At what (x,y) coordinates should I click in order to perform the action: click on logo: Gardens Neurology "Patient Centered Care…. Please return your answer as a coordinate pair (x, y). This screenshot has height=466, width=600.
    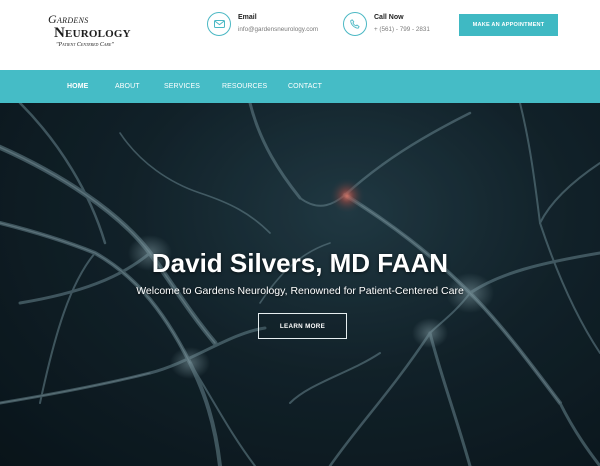
    Looking at the image, I should click on (88, 32).